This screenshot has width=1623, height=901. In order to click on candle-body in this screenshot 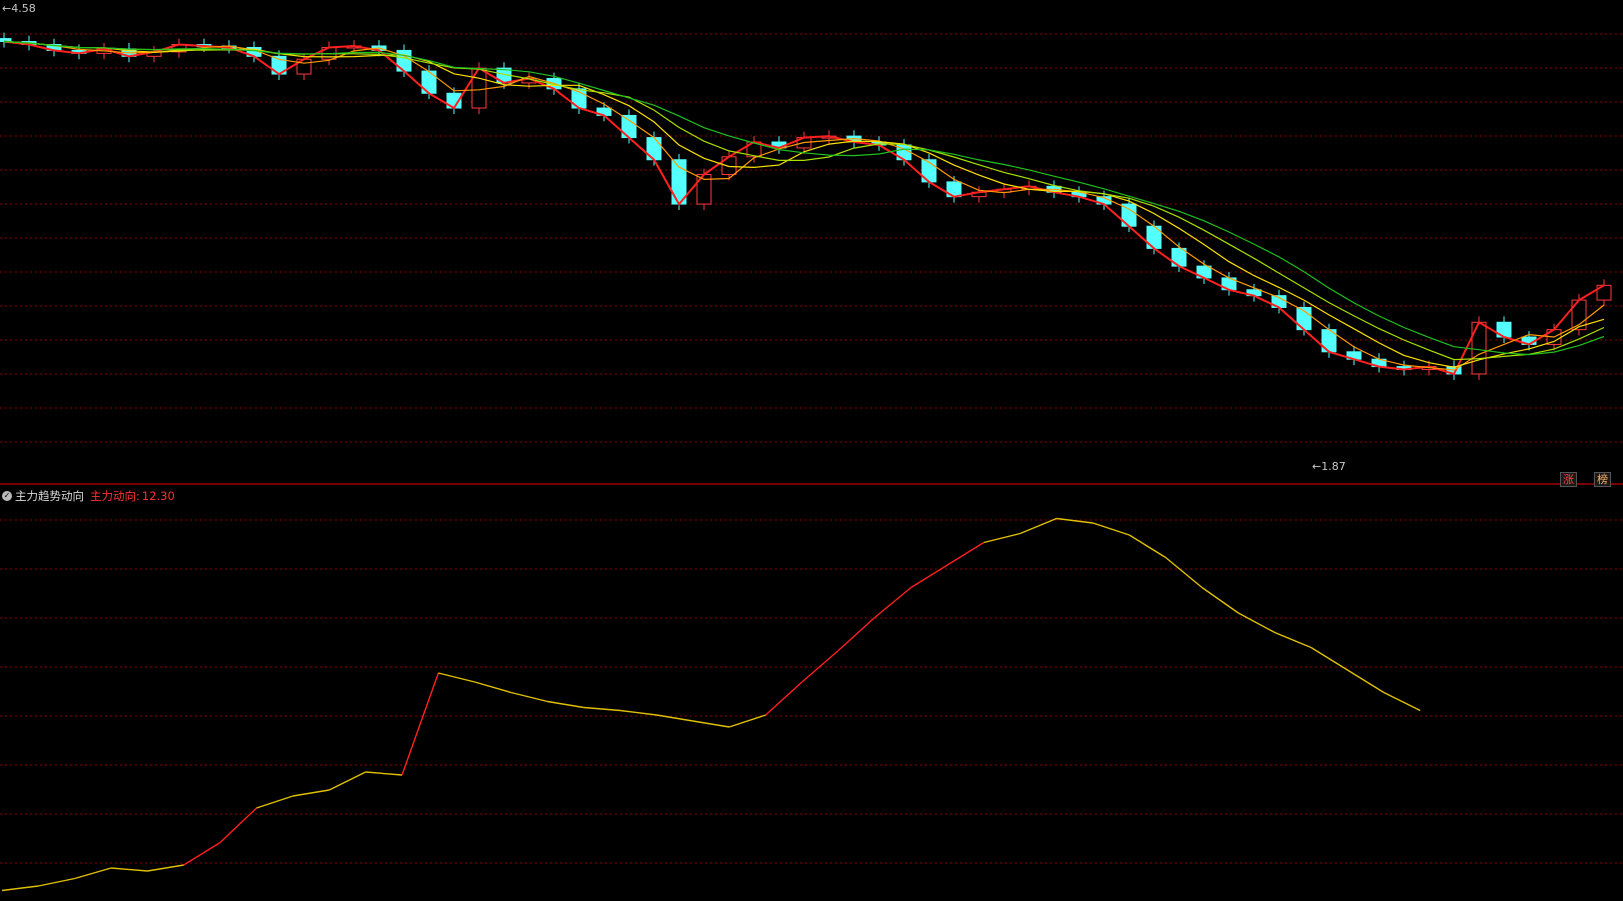, I will do `click(1479, 348)`.